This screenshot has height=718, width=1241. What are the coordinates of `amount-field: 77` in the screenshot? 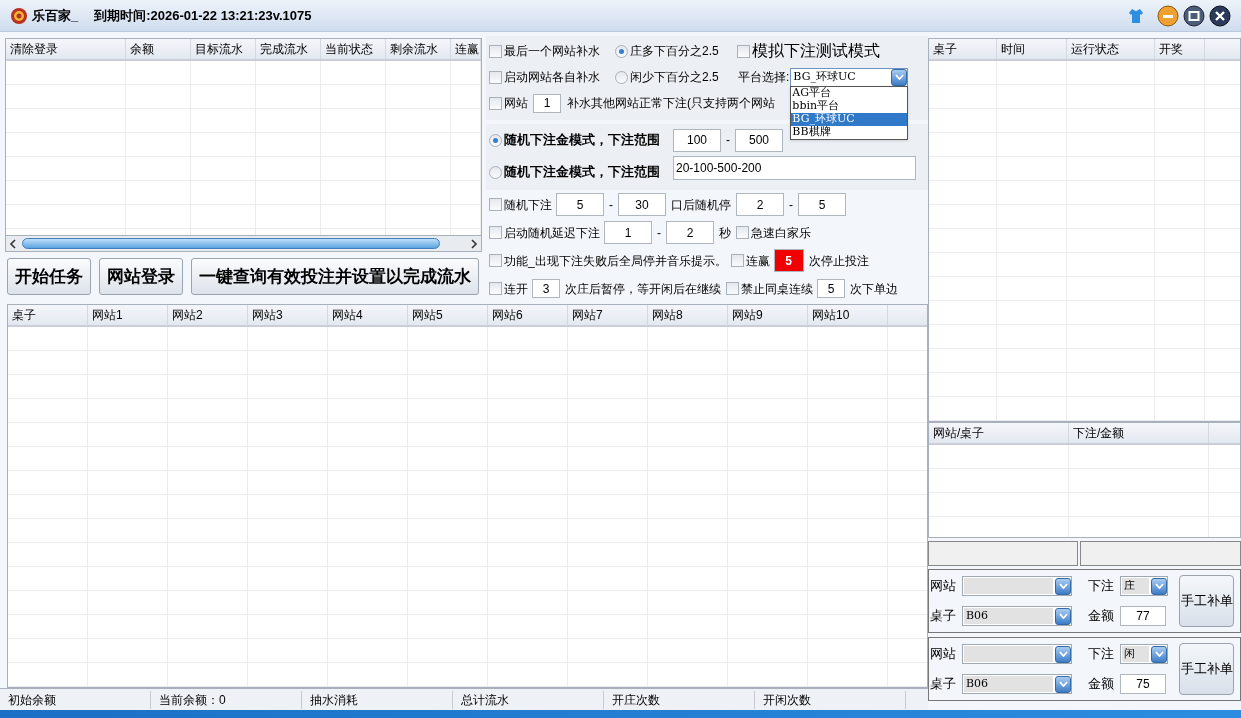 It's located at (1143, 616).